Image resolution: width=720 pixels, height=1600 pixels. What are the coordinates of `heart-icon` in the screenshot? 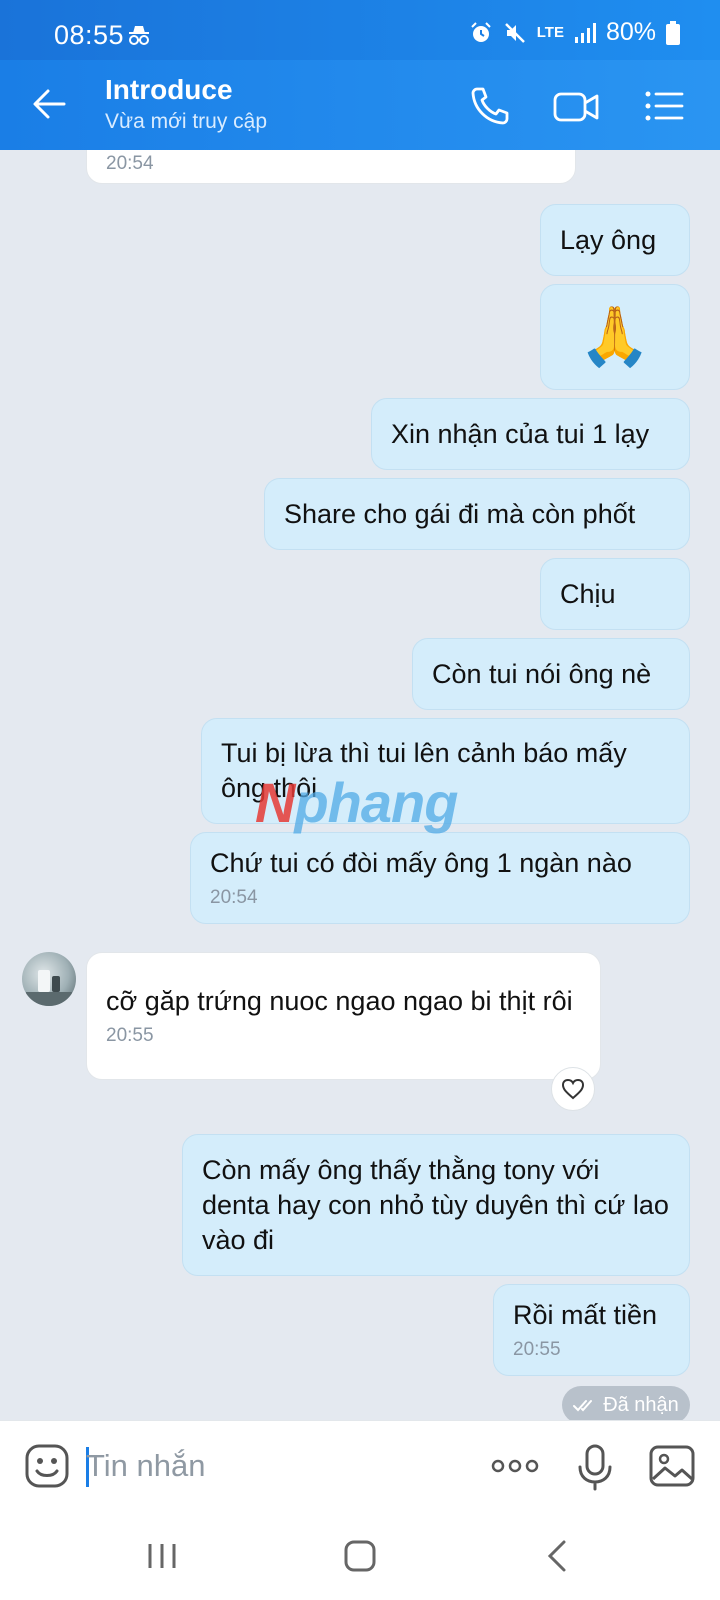 It's located at (573, 1089).